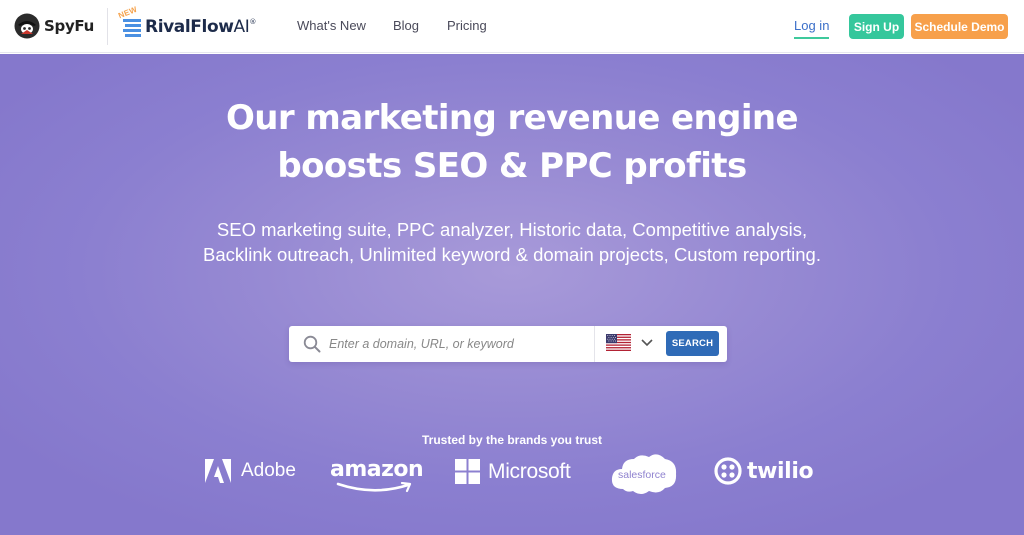 The image size is (1024, 535). I want to click on microsoft-logo-text: Microsoft, so click(529, 471).